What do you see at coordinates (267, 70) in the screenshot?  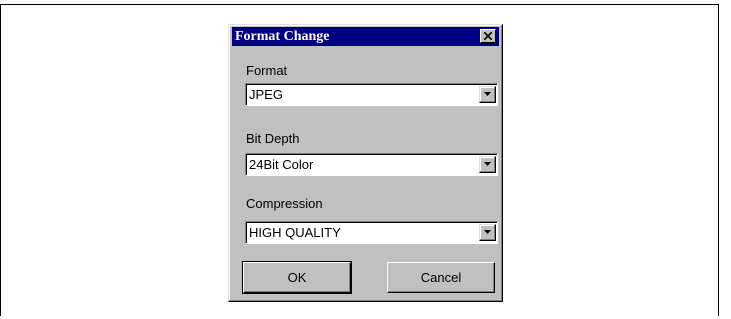 I see `format-label: Format` at bounding box center [267, 70].